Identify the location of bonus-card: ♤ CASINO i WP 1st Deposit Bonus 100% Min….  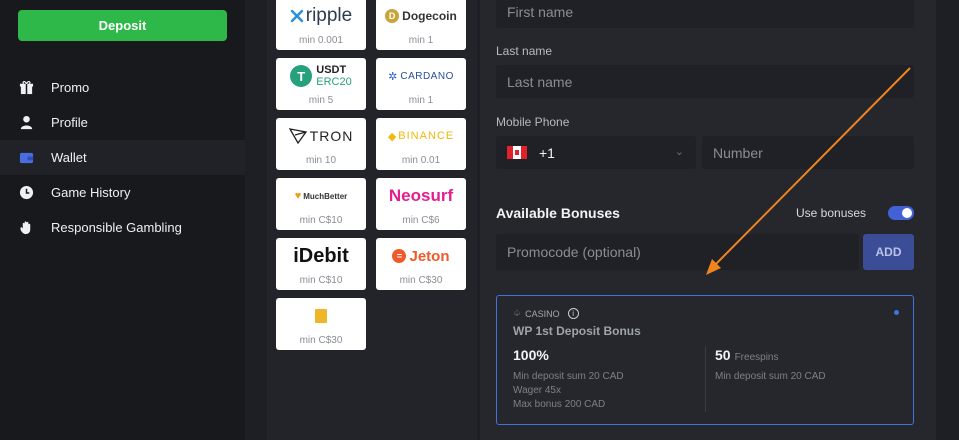
(705, 360).